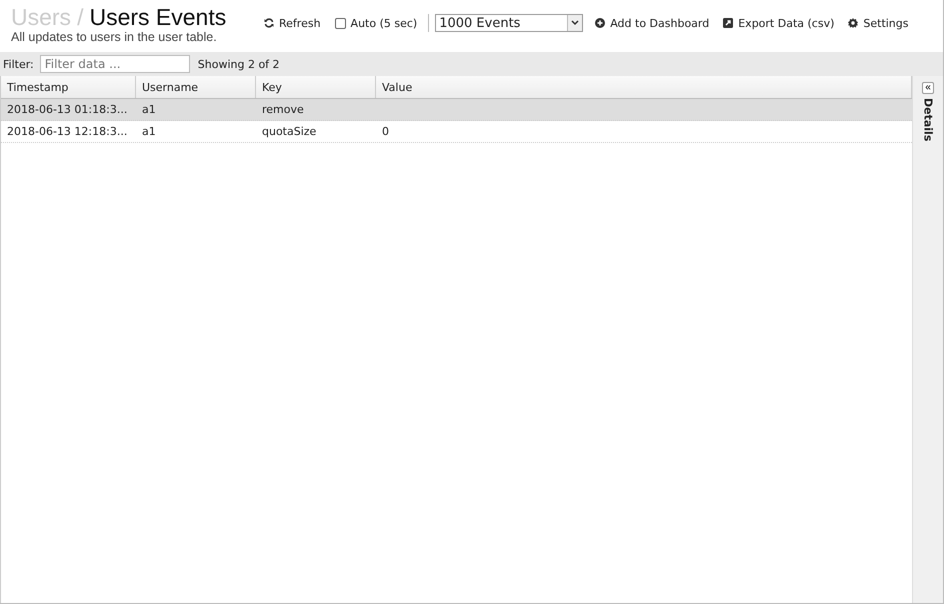  I want to click on table-row: 2018-06-13 01:18:3... a1 remove, so click(456, 110).